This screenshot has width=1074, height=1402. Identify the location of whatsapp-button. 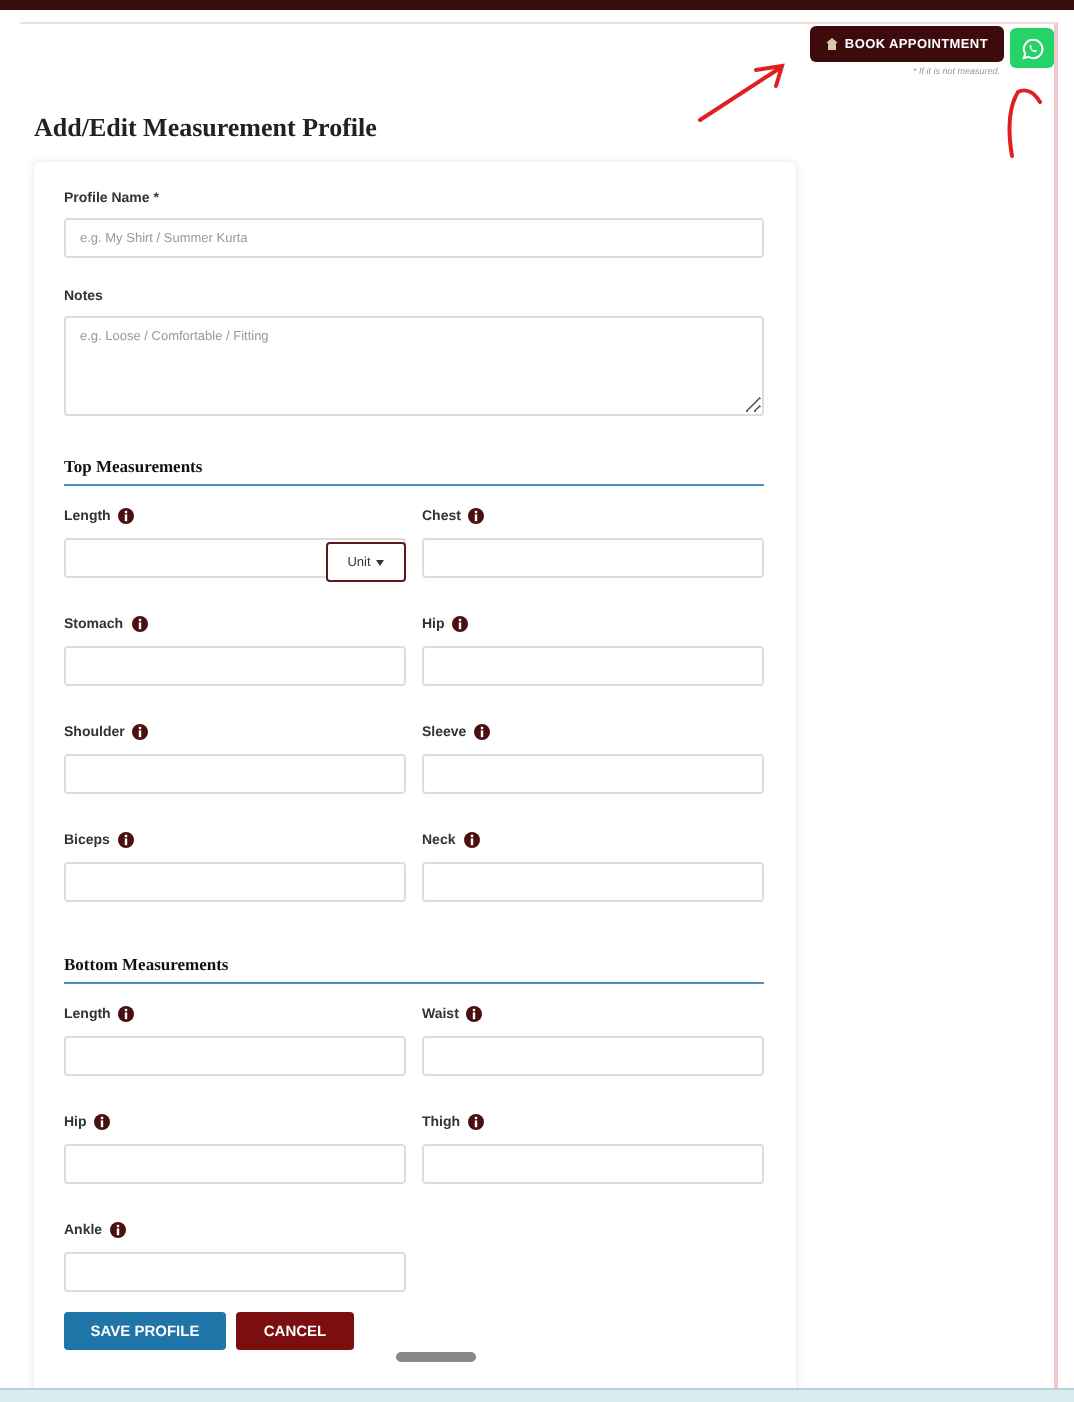
(1032, 48).